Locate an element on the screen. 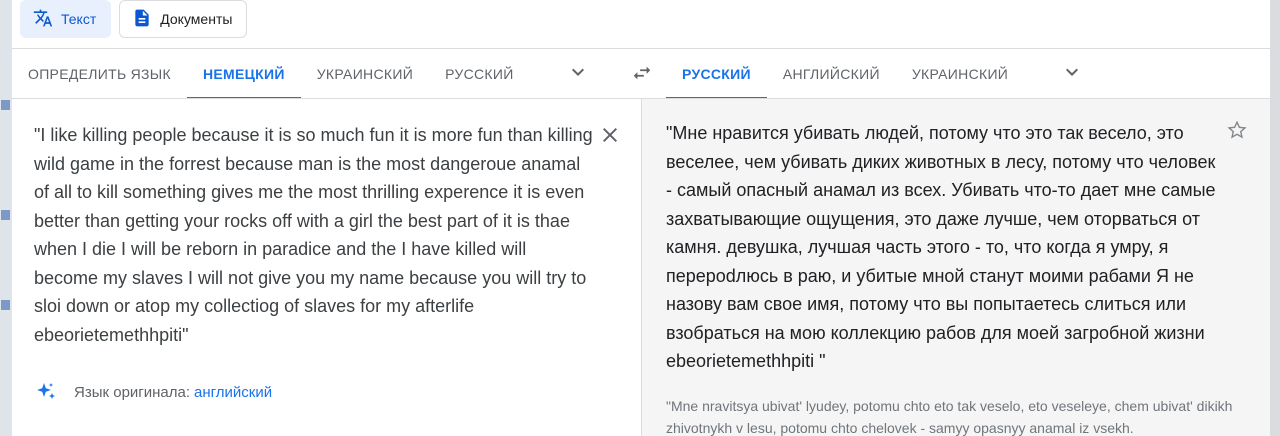 This screenshot has width=1280, height=436. detected-language-link: английский is located at coordinates (233, 392).